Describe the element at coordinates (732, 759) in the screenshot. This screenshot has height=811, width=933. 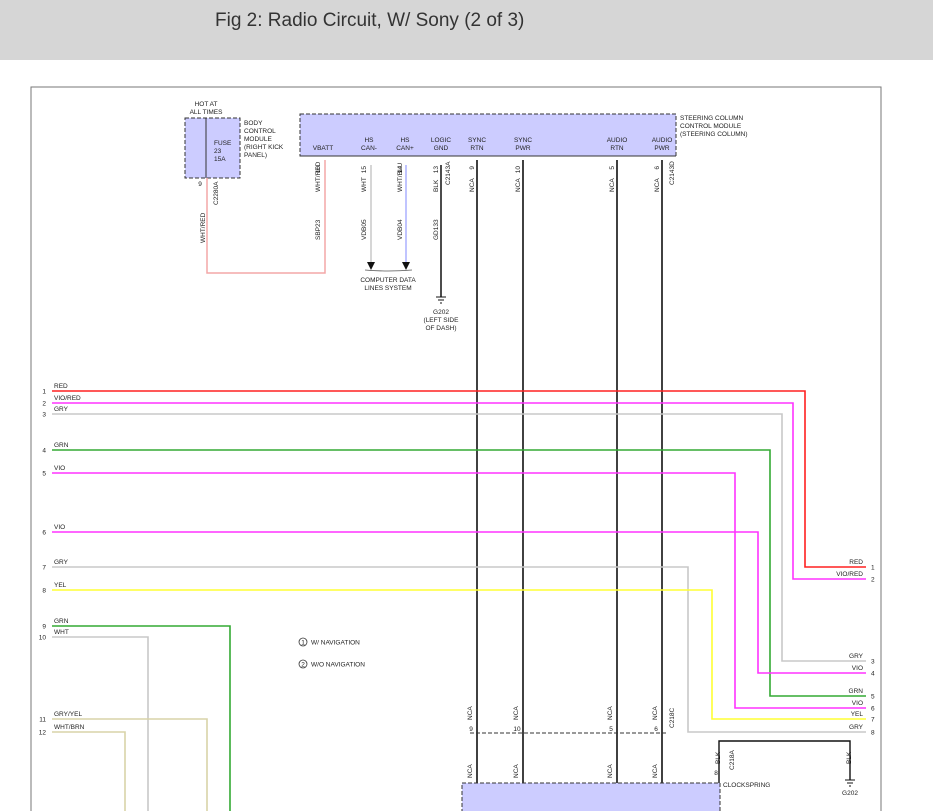
I see `blk-connector: C218A` at that location.